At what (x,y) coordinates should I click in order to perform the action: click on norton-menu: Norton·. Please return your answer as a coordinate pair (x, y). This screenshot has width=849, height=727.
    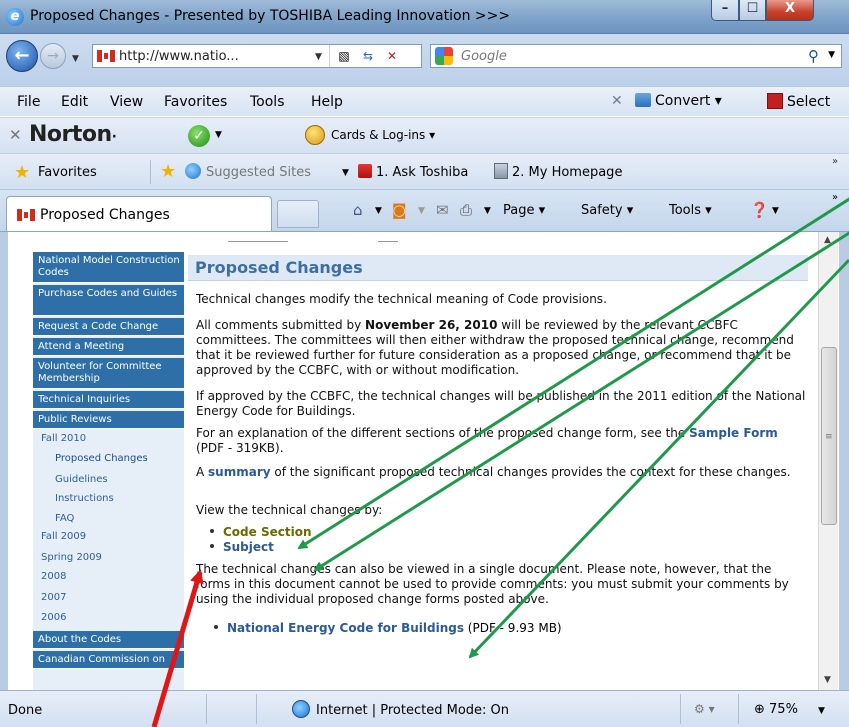
    Looking at the image, I should click on (73, 134).